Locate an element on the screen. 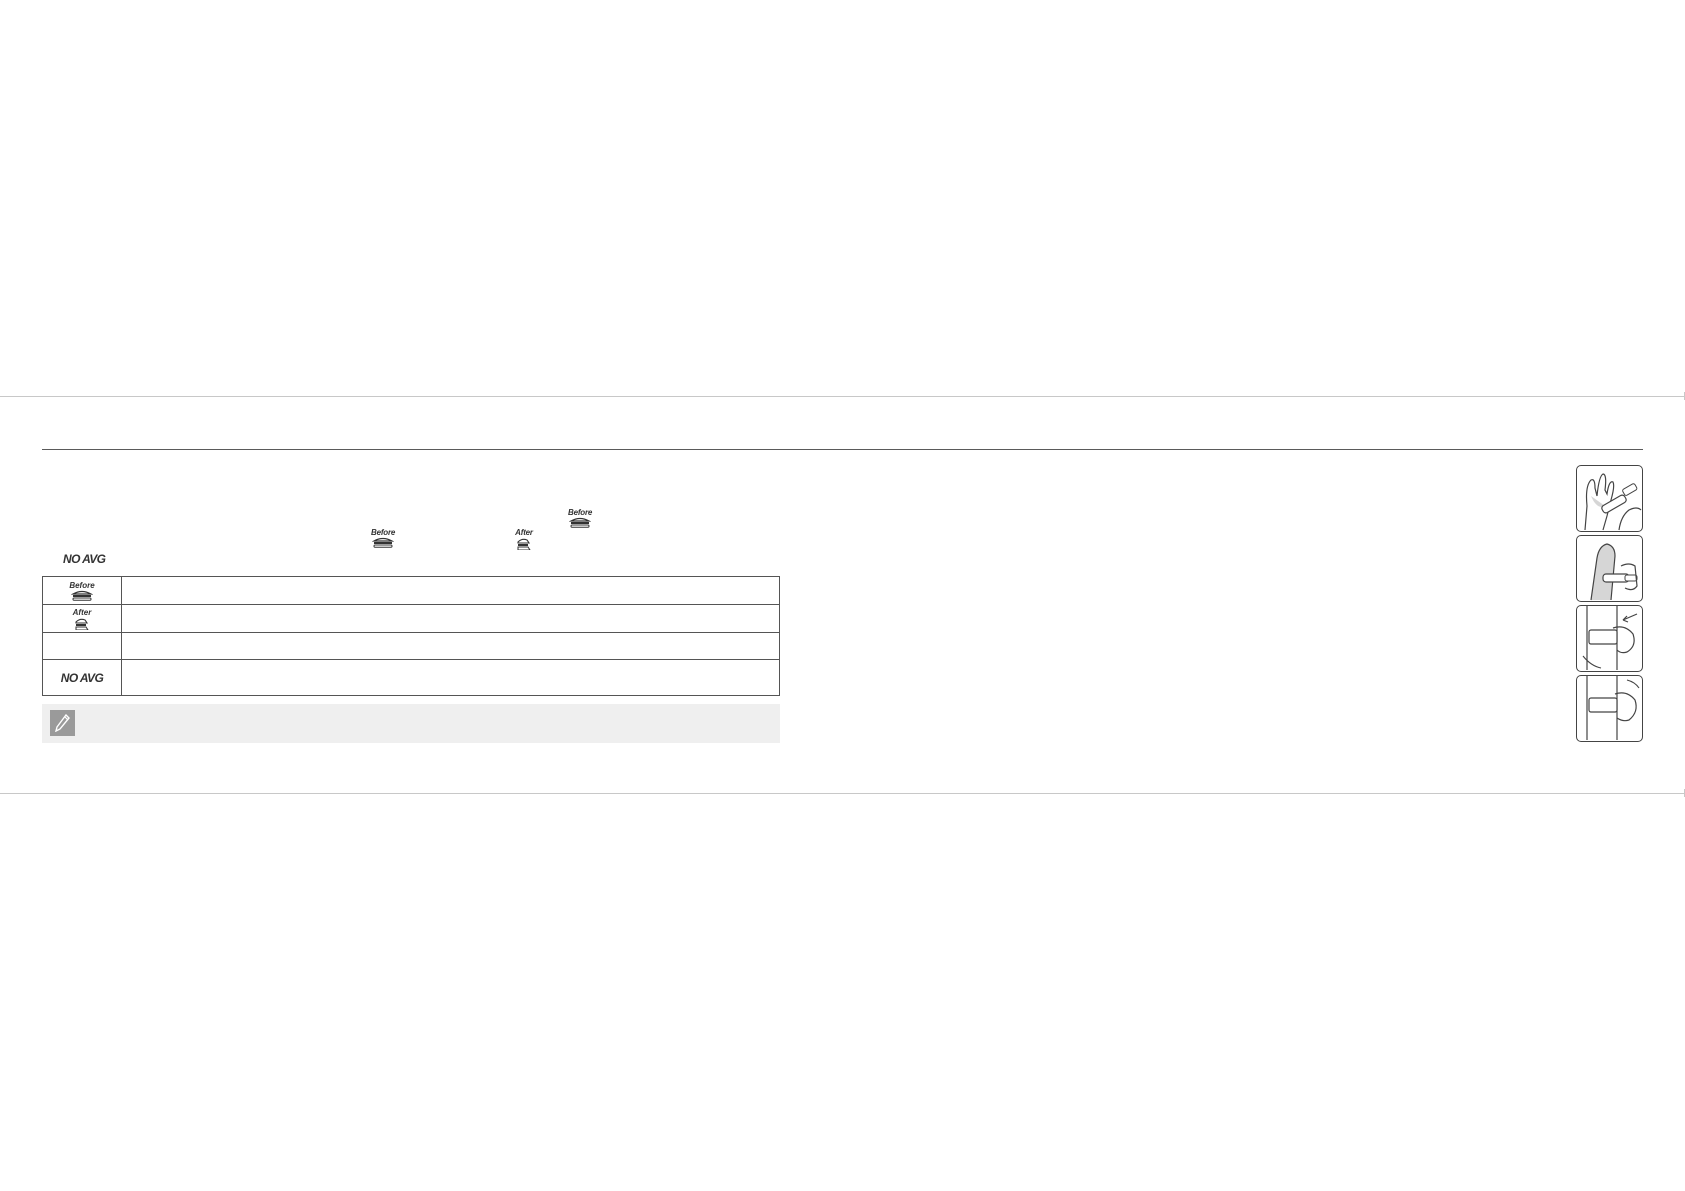  table-row: Before is located at coordinates (411, 590).